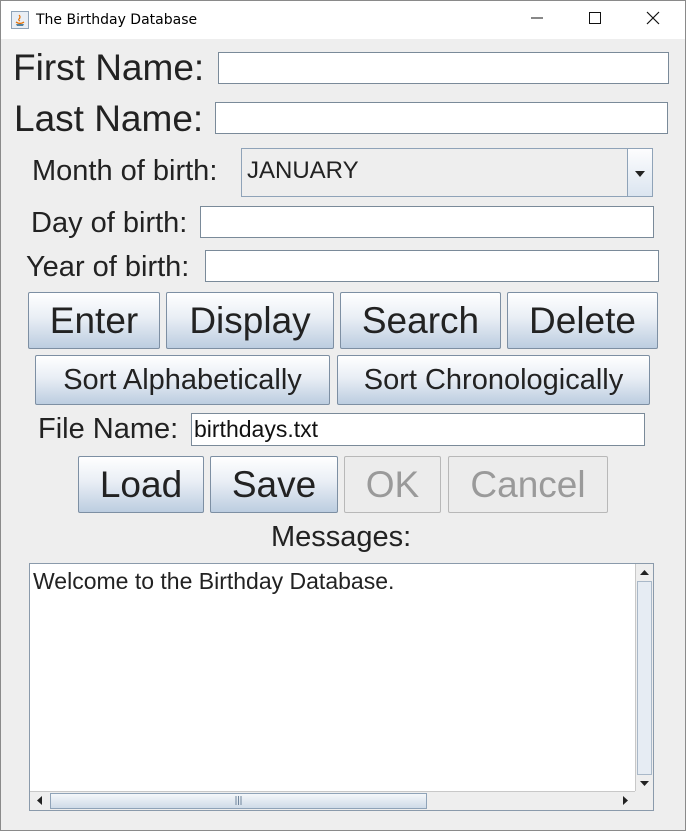 The image size is (686, 831). I want to click on cancel-button: Cancel, so click(528, 484).